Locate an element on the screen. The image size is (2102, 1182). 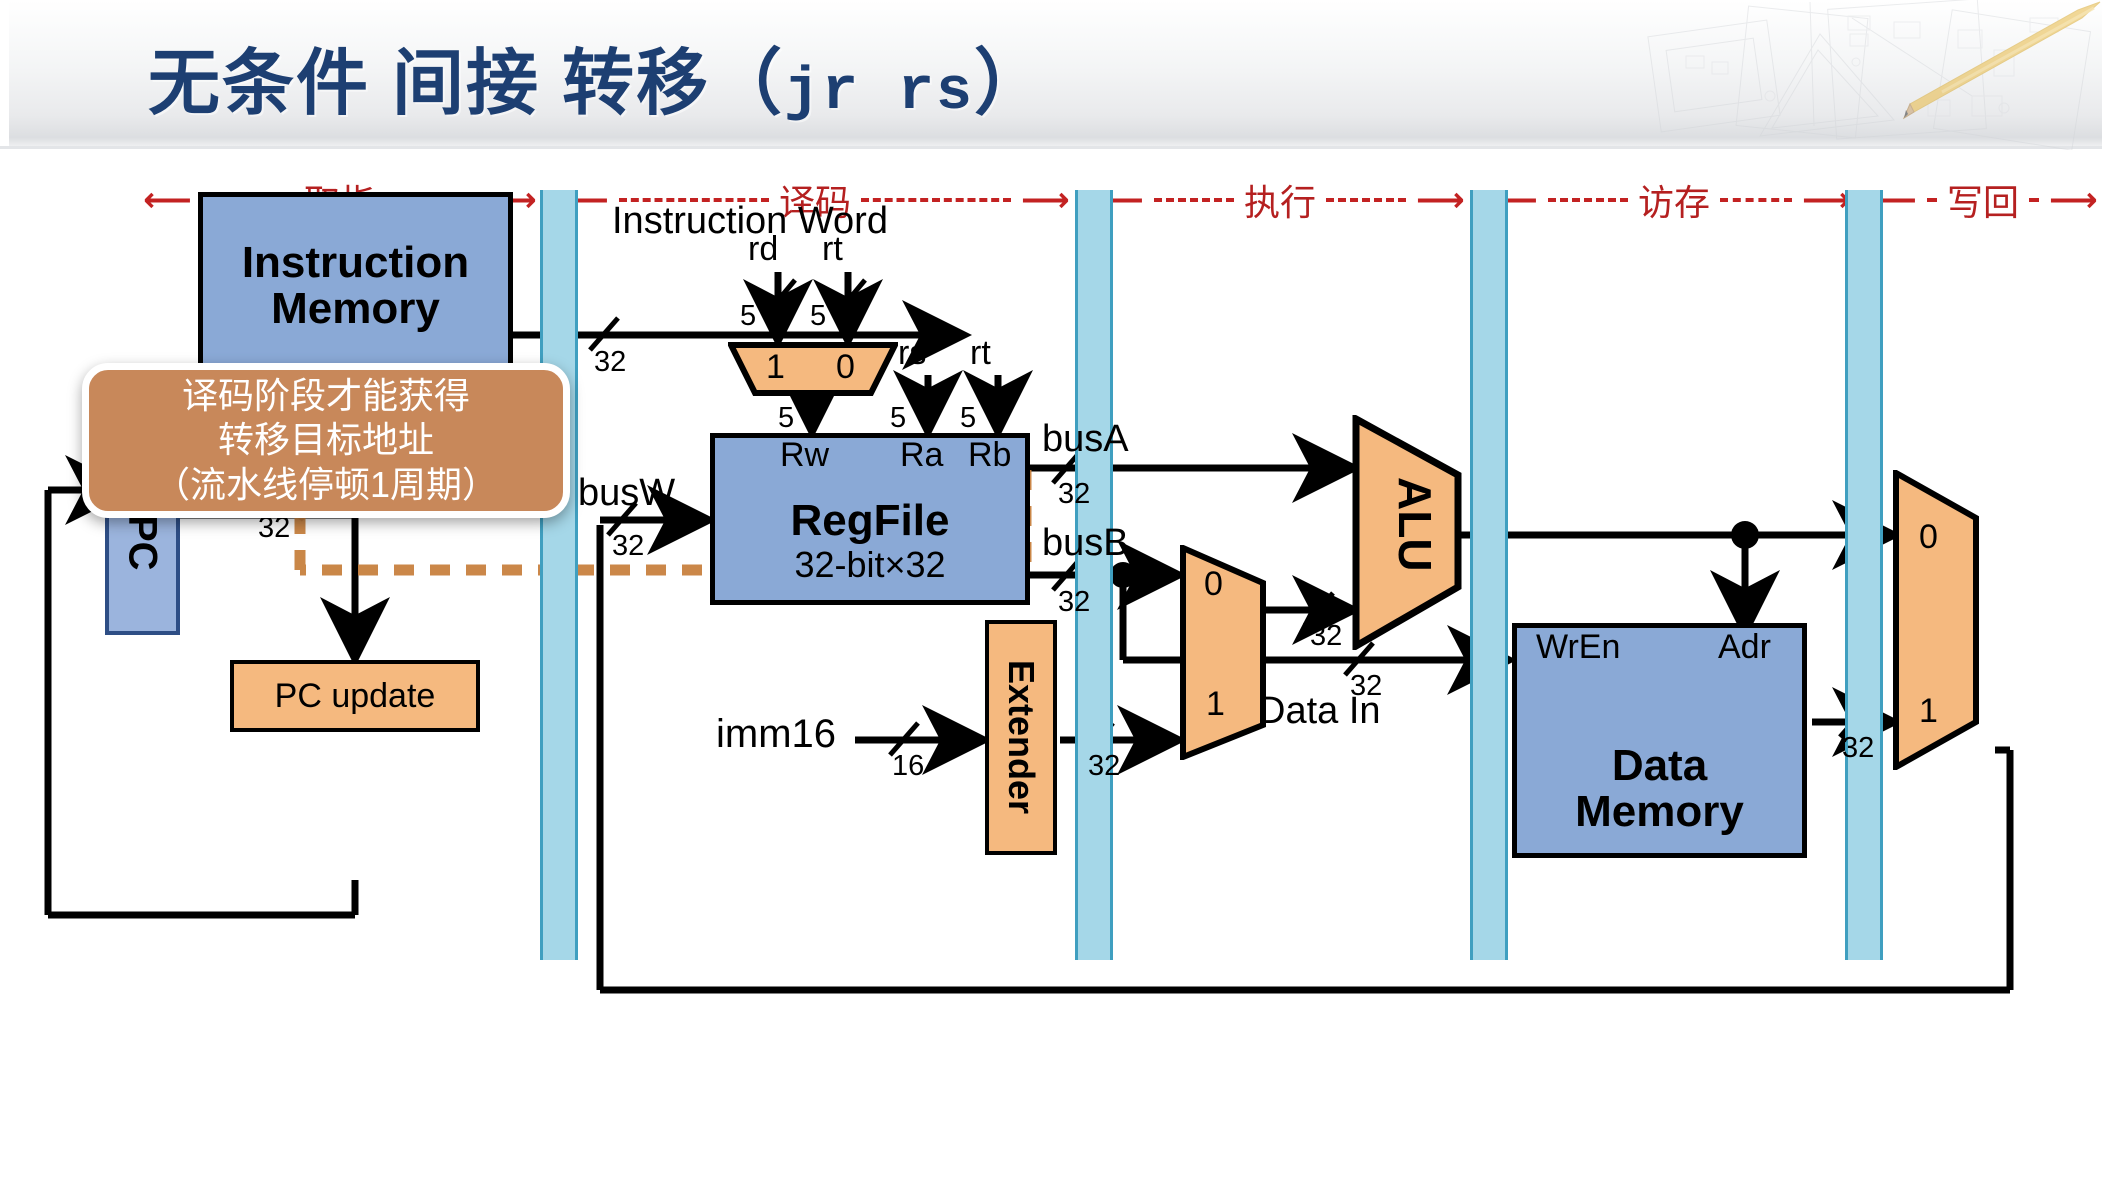
width-32-extender-out: 32 is located at coordinates (1104, 766).